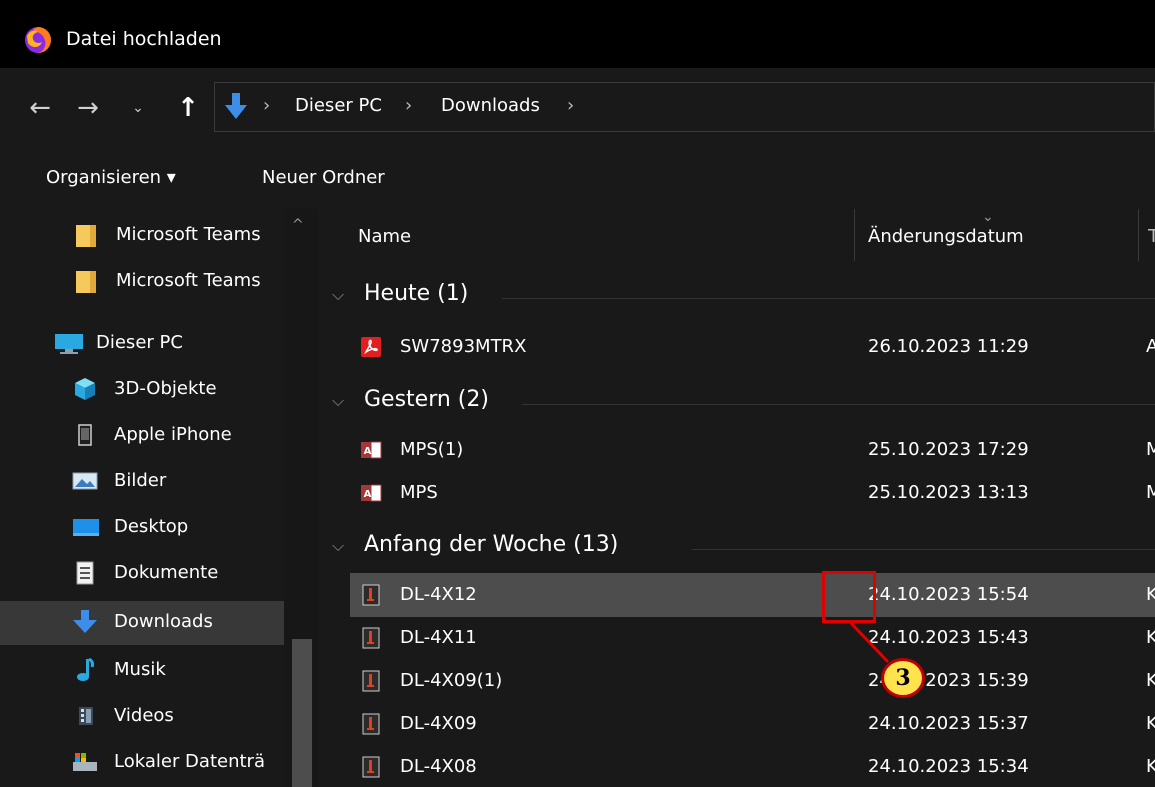 The height and width of the screenshot is (787, 1155). I want to click on navigation-bar: ← → ⌄ ↑ › Dieser PC › Downloads ›, so click(577, 107).